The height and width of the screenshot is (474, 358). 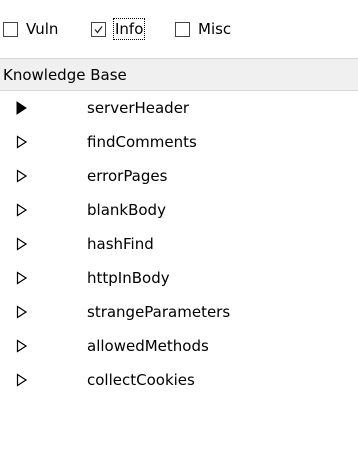 I want to click on check-icon, so click(x=98, y=29).